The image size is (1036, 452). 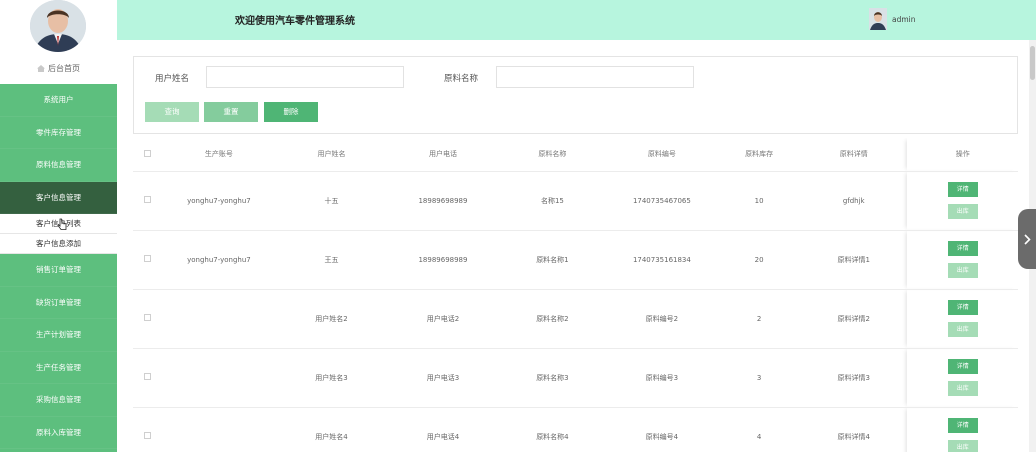 What do you see at coordinates (305, 77) in the screenshot?
I see `user-name-input` at bounding box center [305, 77].